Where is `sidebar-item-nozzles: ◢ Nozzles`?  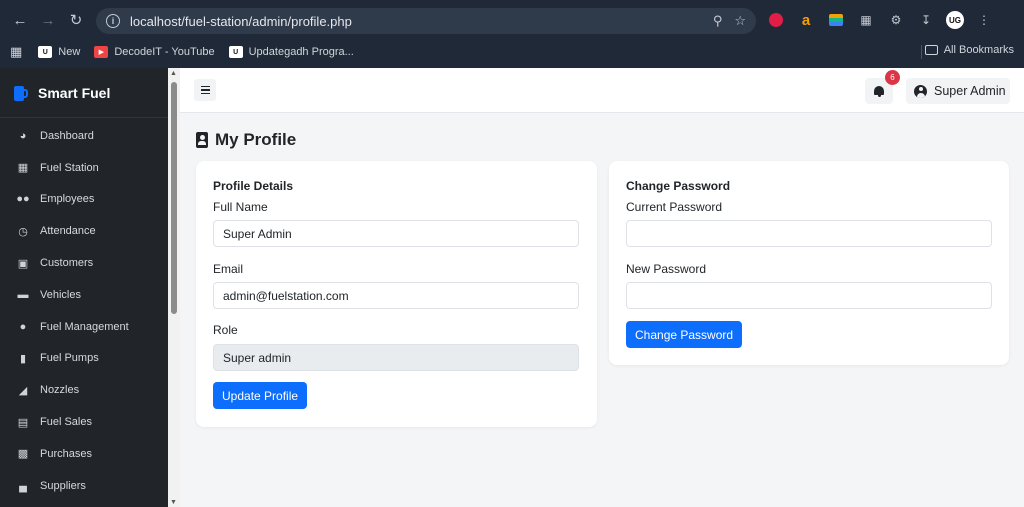 sidebar-item-nozzles: ◢ Nozzles is located at coordinates (84, 390).